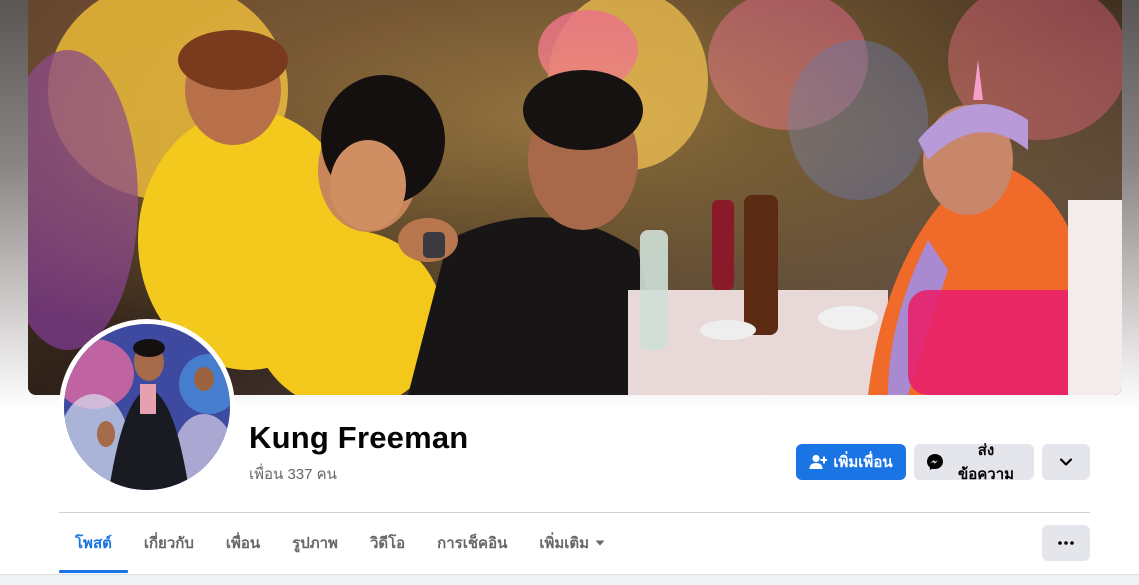 Image resolution: width=1139 pixels, height=585 pixels. I want to click on avatar, so click(147, 407).